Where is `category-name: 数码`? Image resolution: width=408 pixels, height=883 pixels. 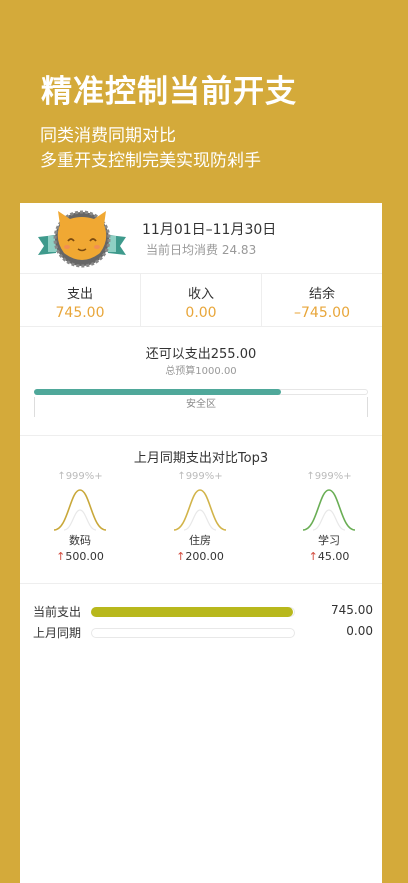 category-name: 数码 is located at coordinates (80, 540).